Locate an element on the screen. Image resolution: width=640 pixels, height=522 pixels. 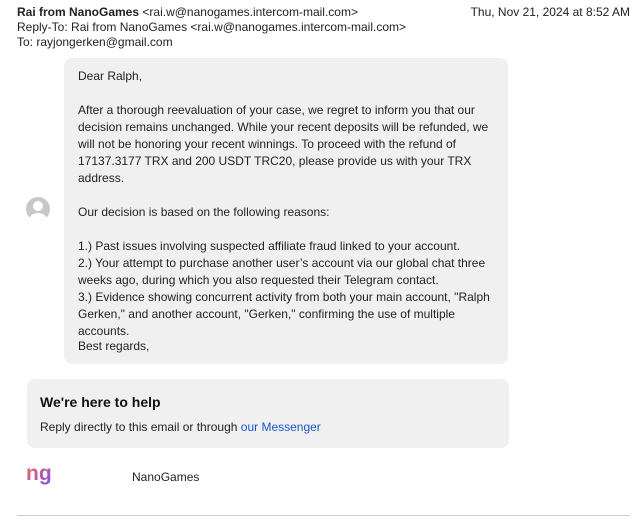
reply-to-label: Reply-To: is located at coordinates (42, 27).